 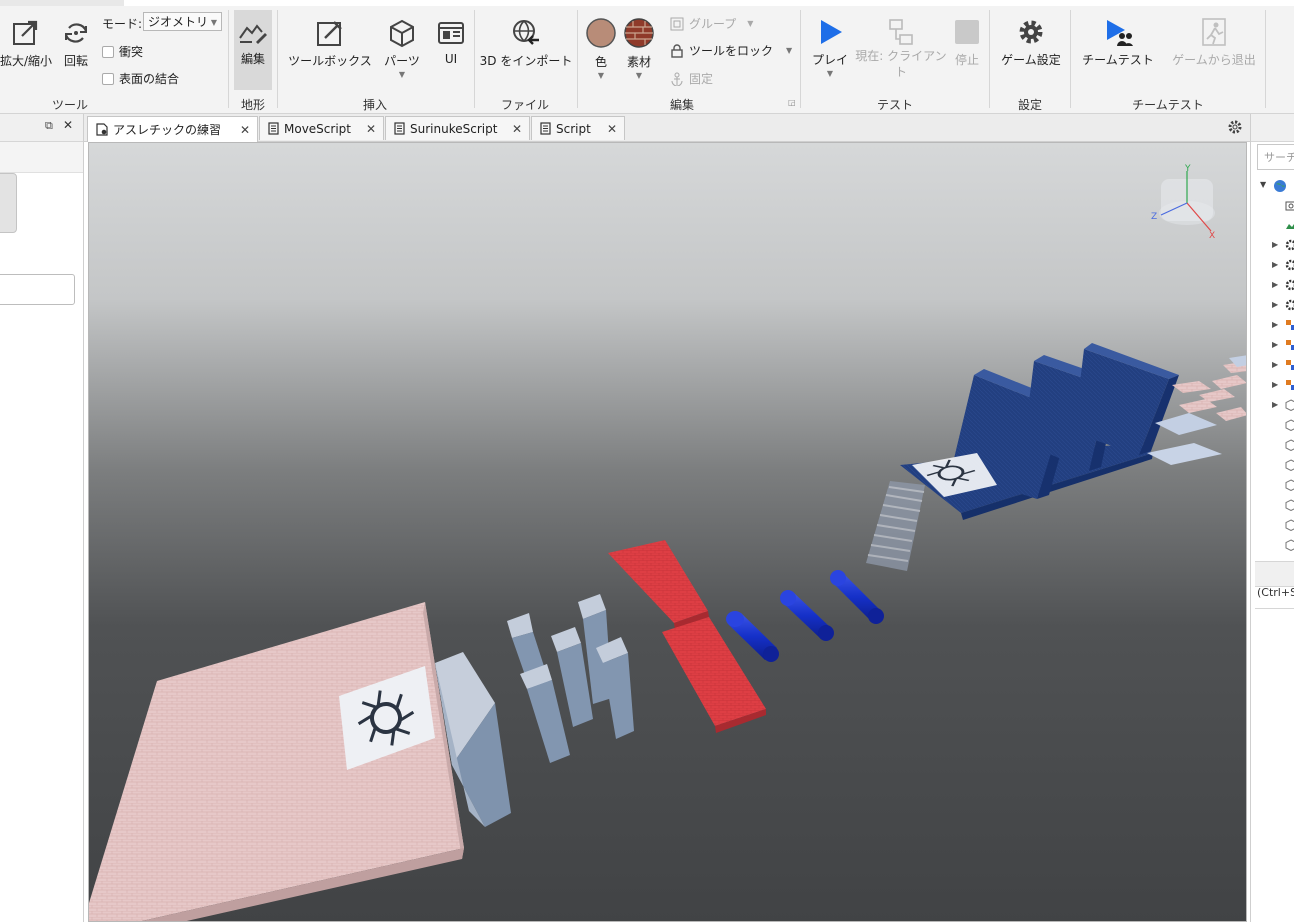 What do you see at coordinates (108, 51) in the screenshot?
I see `collide-checkbox` at bounding box center [108, 51].